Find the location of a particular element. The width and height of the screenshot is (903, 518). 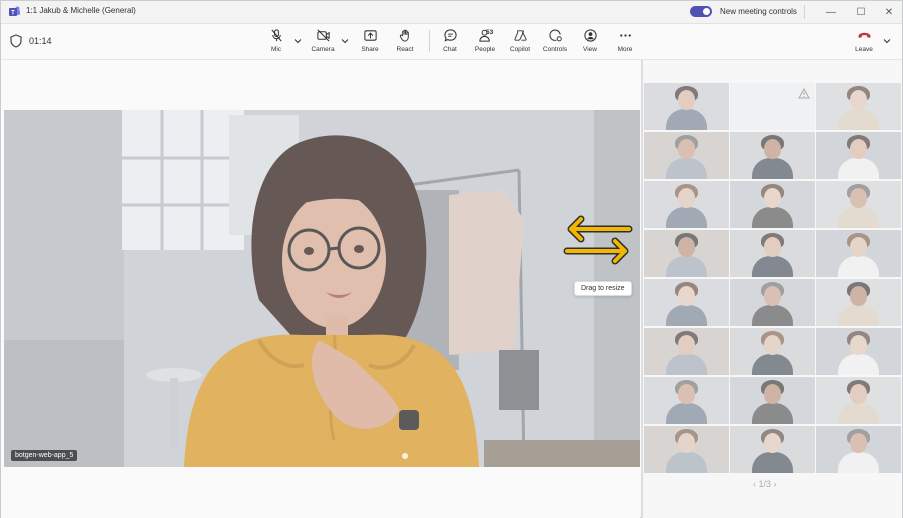

new-meeting-controls-label: New meeting controls is located at coordinates (758, 11).